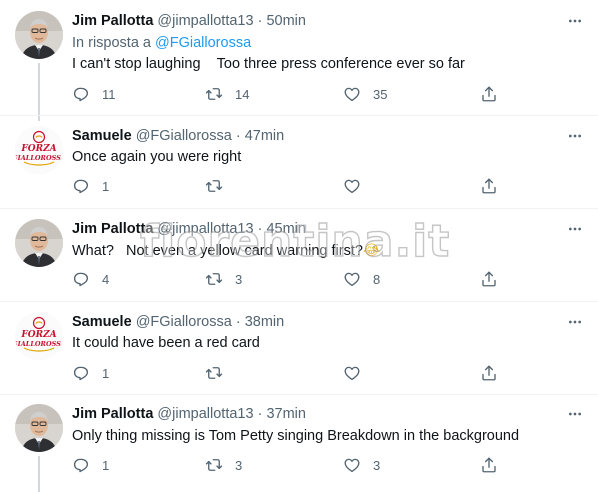 Image resolution: width=598 pixels, height=492 pixels. I want to click on action-bar: 11 14 35, so click(287, 94).